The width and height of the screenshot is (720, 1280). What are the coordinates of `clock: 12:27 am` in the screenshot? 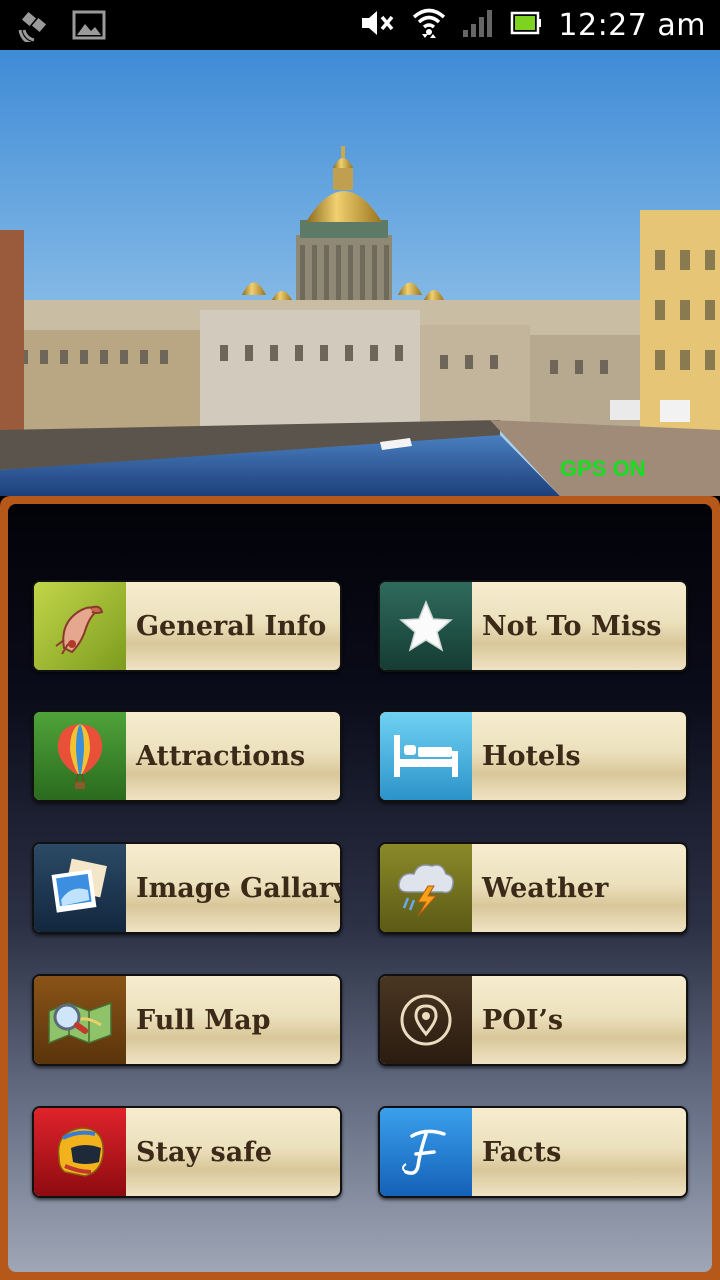 It's located at (632, 25).